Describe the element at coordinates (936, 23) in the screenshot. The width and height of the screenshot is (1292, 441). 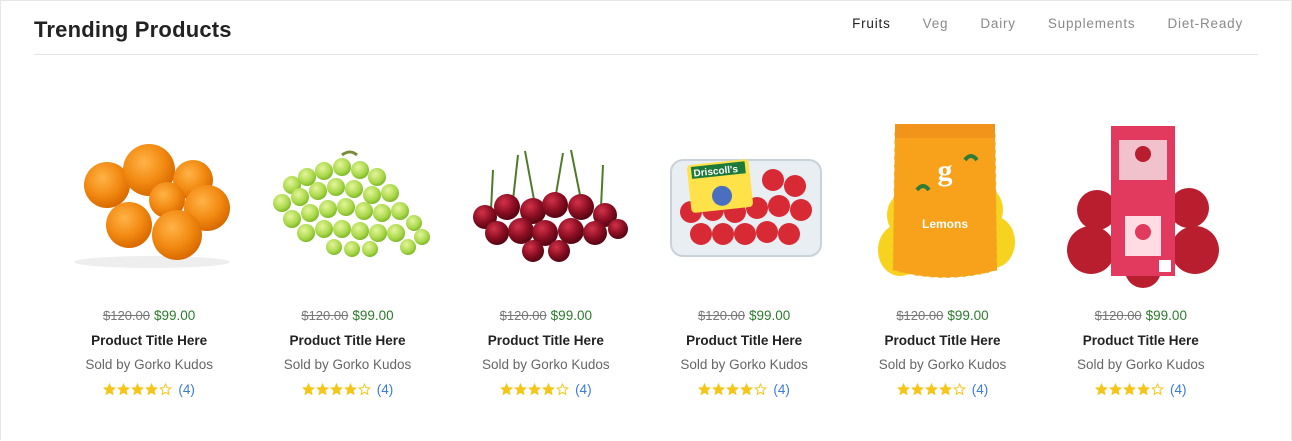
I see `tab-veg: Veg` at that location.